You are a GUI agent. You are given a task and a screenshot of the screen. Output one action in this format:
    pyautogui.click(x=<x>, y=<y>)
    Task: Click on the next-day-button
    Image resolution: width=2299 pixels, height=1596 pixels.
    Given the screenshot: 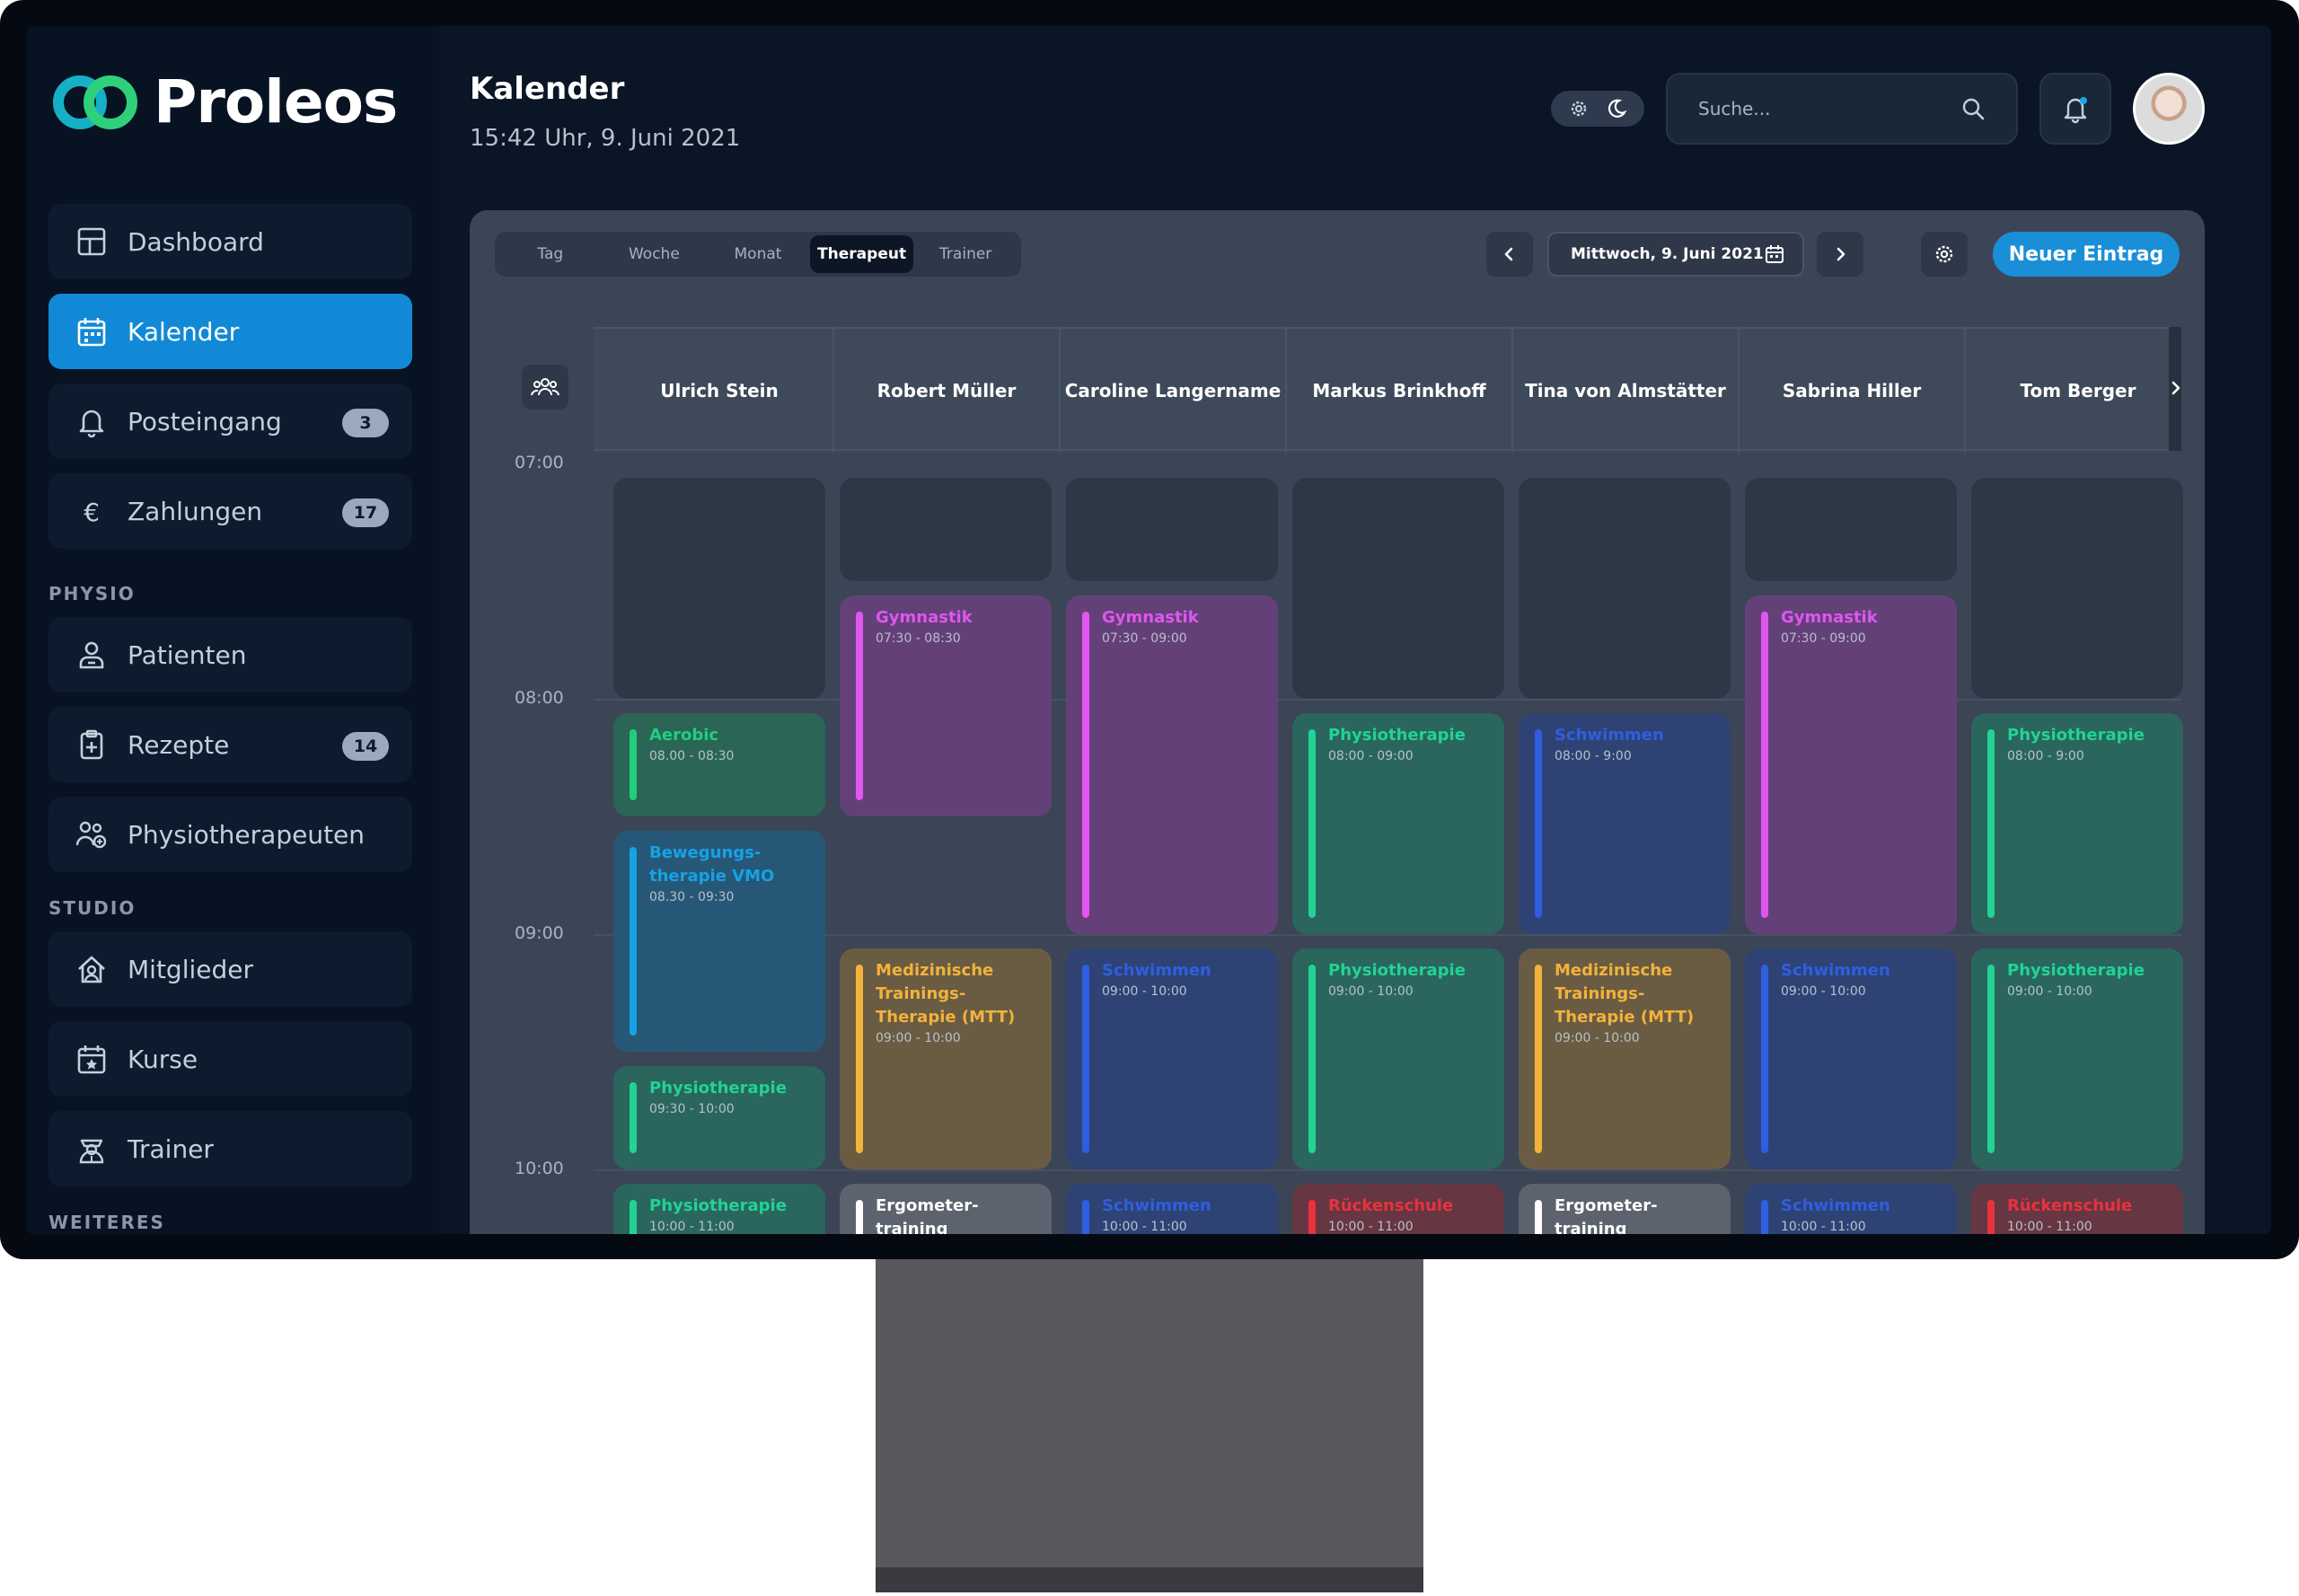 What is the action you would take?
    pyautogui.click(x=1840, y=254)
    